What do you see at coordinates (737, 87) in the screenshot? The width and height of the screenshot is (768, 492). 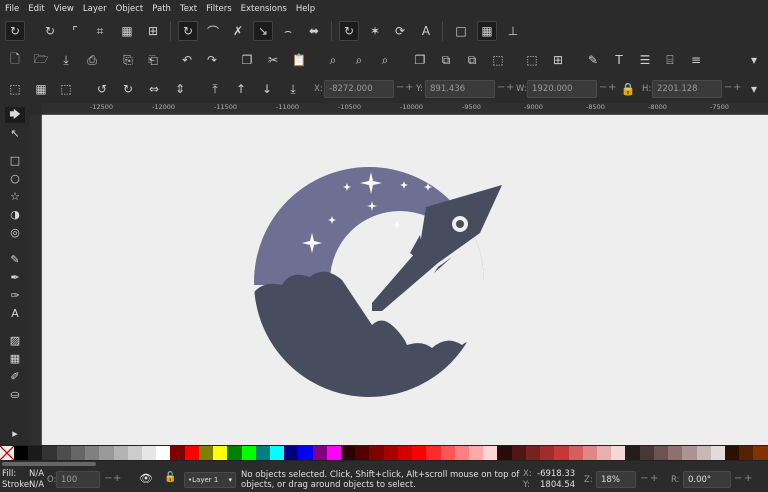 I see `h-plus-icon: +` at bounding box center [737, 87].